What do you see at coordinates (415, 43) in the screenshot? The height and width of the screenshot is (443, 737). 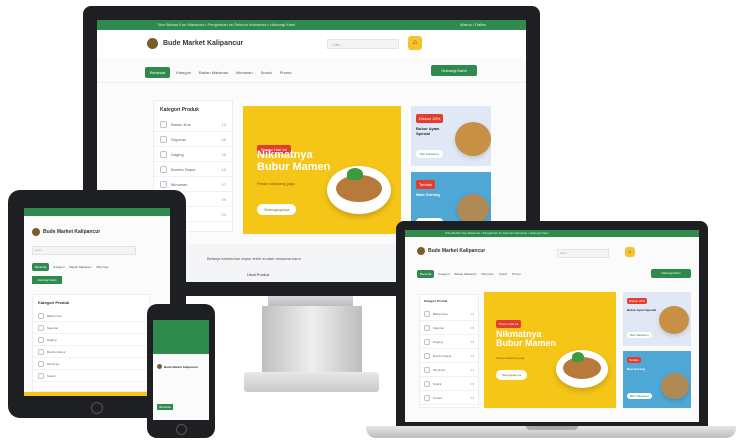 I see `cart-button: ⌂` at bounding box center [415, 43].